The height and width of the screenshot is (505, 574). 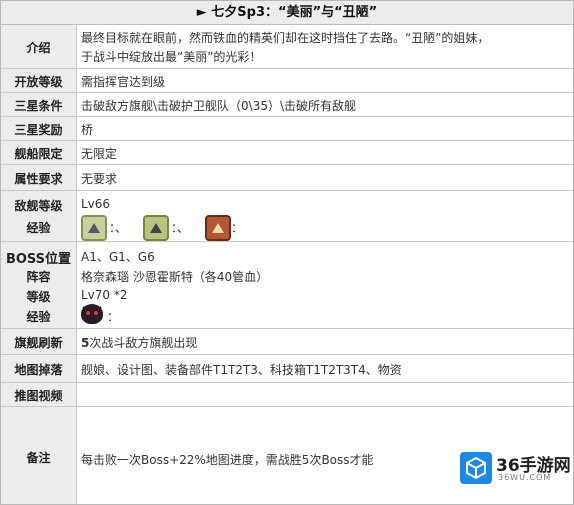 What do you see at coordinates (99, 179) in the screenshot?
I see `attribute-value: 无要求` at bounding box center [99, 179].